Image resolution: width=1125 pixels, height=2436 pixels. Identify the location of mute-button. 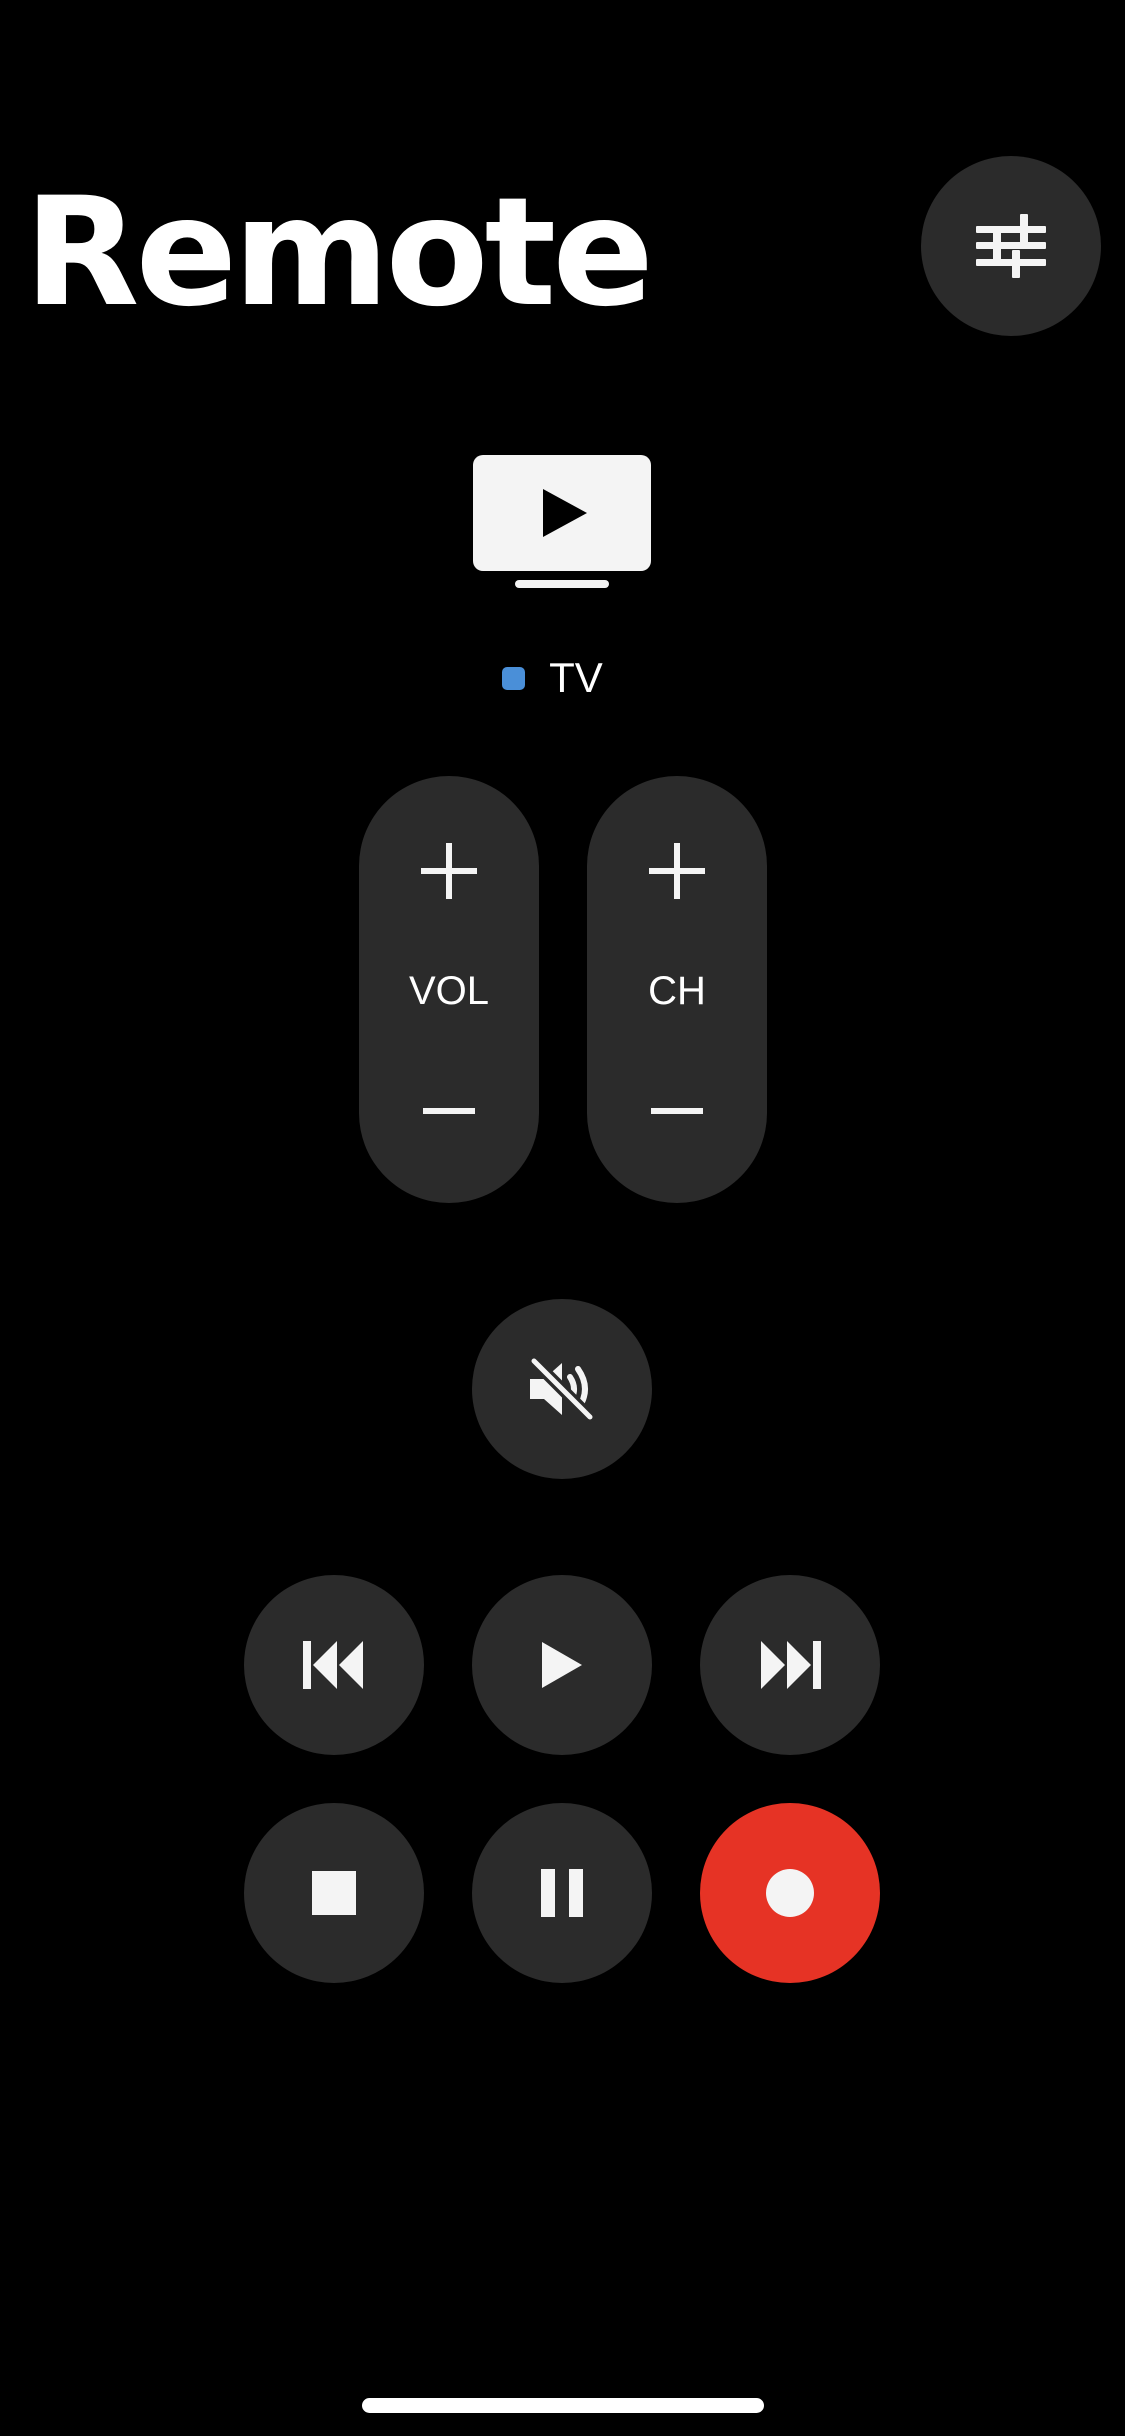
(562, 1389).